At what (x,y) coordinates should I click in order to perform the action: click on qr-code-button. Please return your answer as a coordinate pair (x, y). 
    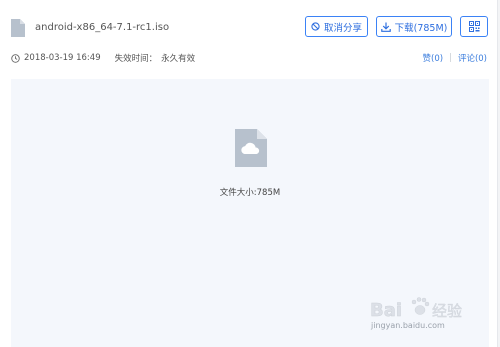
    Looking at the image, I should click on (474, 26).